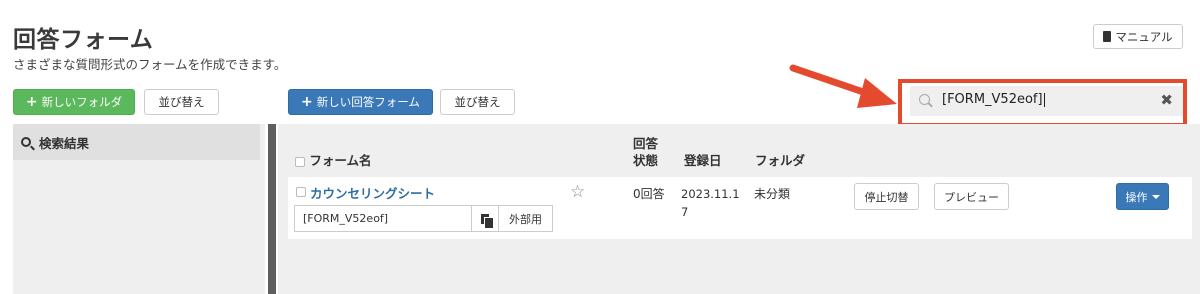 The image size is (1200, 294). I want to click on new-form-button: + 新しい回答フォーム, so click(360, 102).